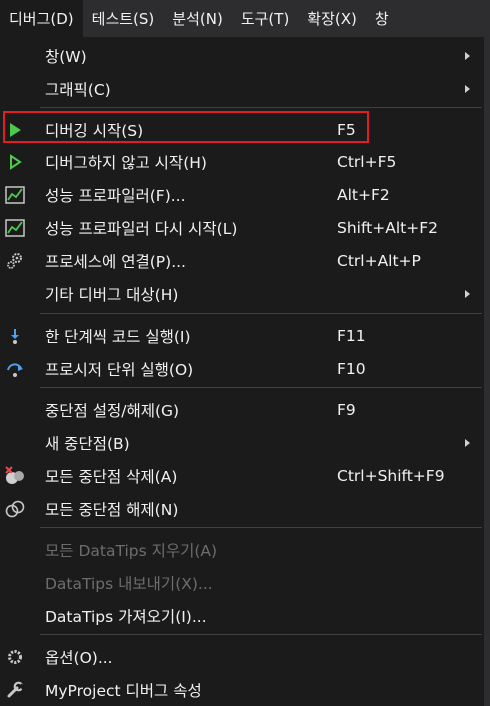  Describe the element at coordinates (242, 260) in the screenshot. I see `menu-item-attach-to-process: 프로세스에 연결(P)... Ctrl+Alt+P` at that location.